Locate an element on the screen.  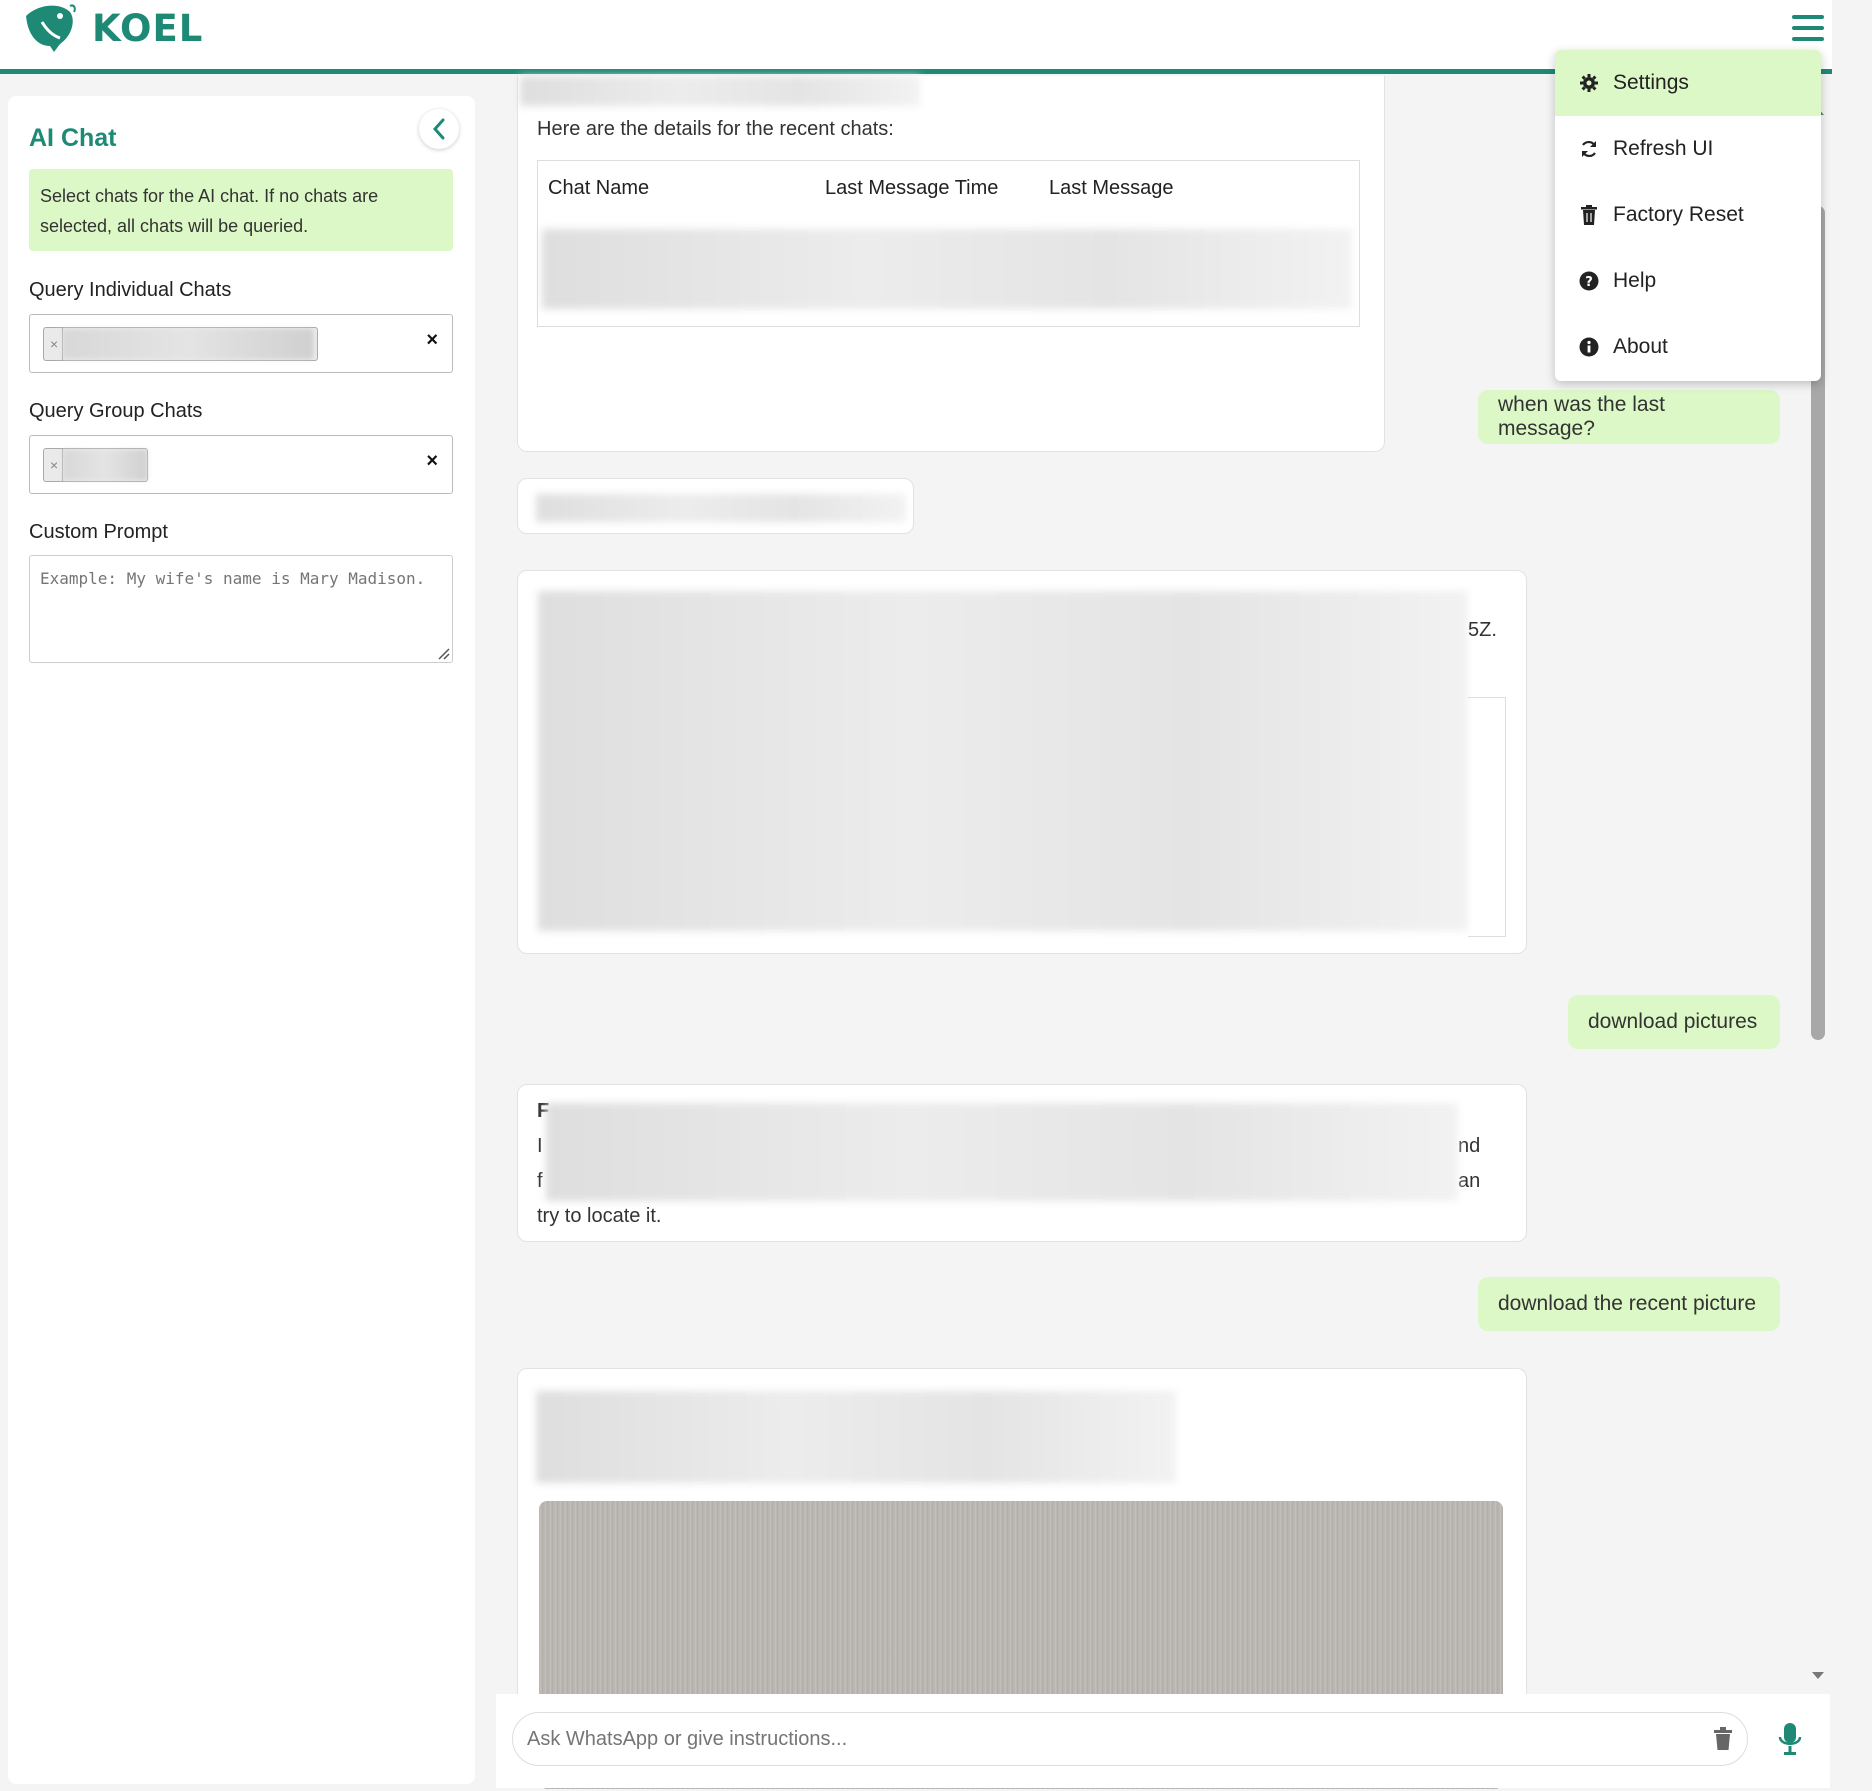
menu-item-label: Settings is located at coordinates (1651, 82).